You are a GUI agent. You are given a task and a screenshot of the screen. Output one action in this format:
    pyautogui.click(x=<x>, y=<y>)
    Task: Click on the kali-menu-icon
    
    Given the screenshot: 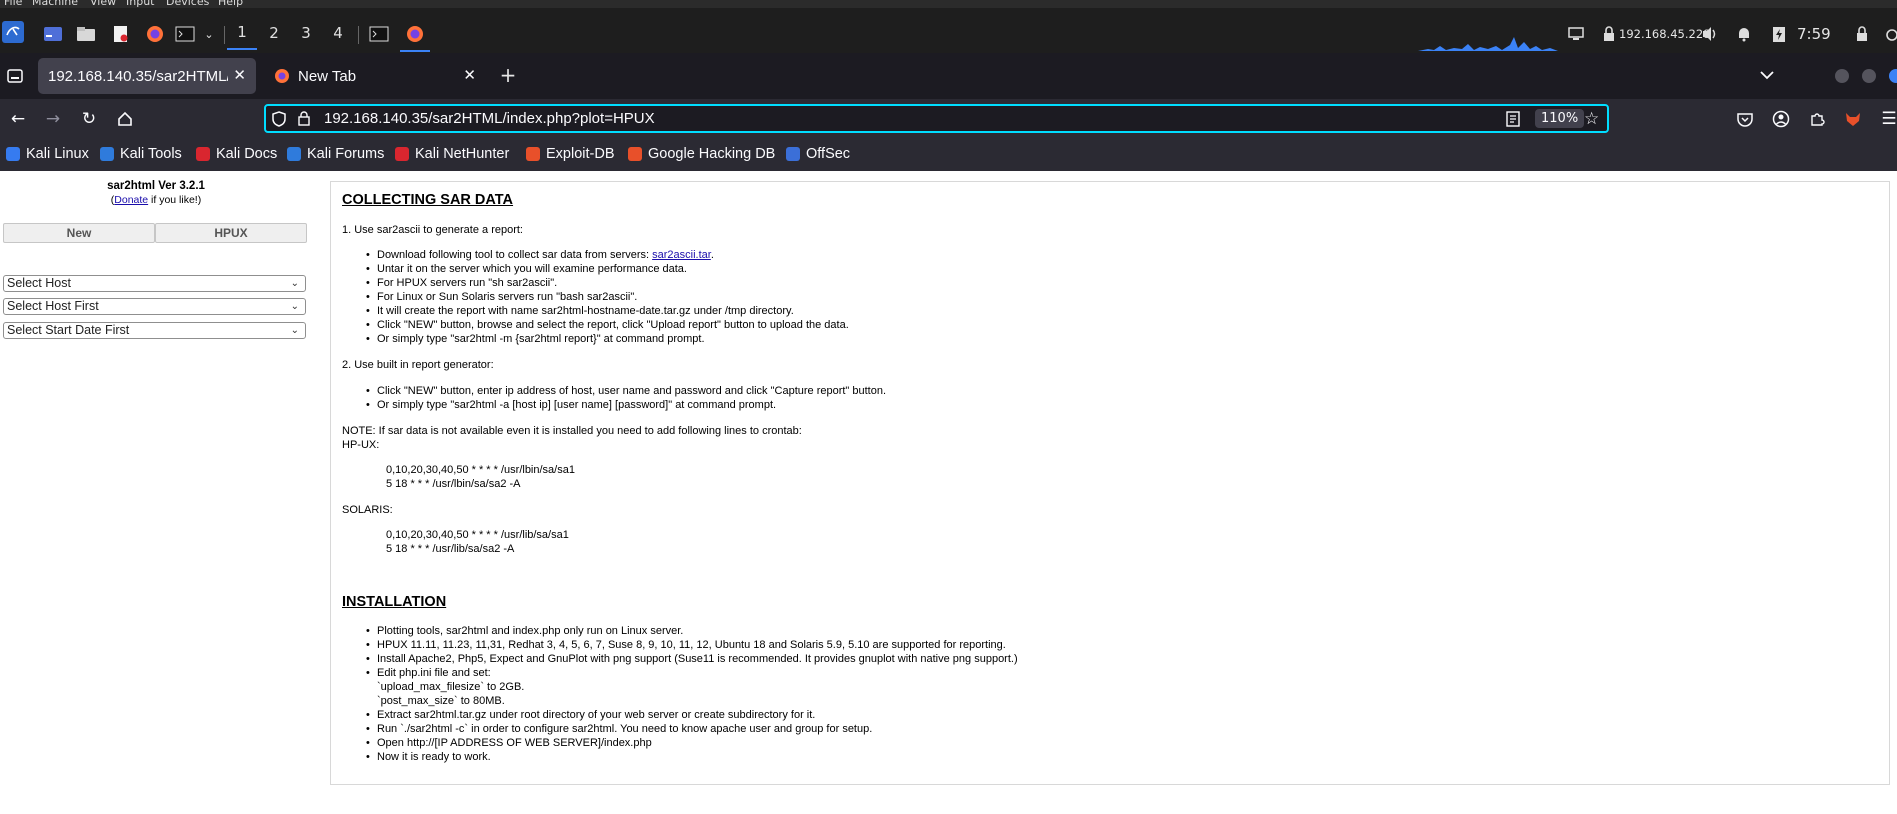 What is the action you would take?
    pyautogui.click(x=13, y=32)
    